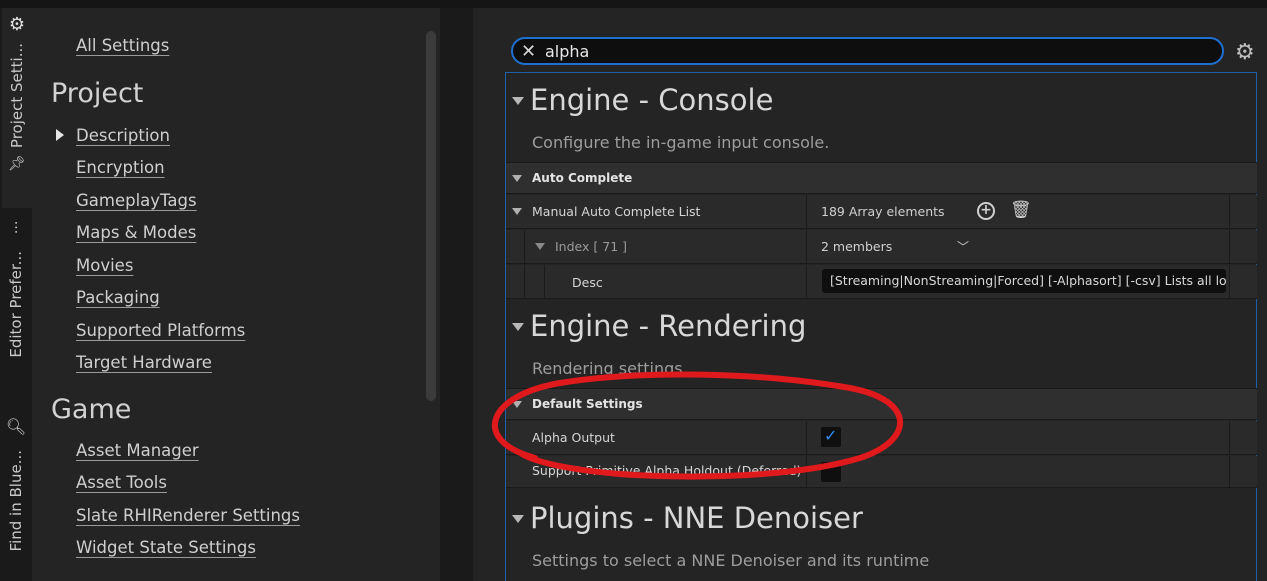 Image resolution: width=1267 pixels, height=581 pixels. Describe the element at coordinates (587, 404) in the screenshot. I see `category-label: Default Settings` at that location.